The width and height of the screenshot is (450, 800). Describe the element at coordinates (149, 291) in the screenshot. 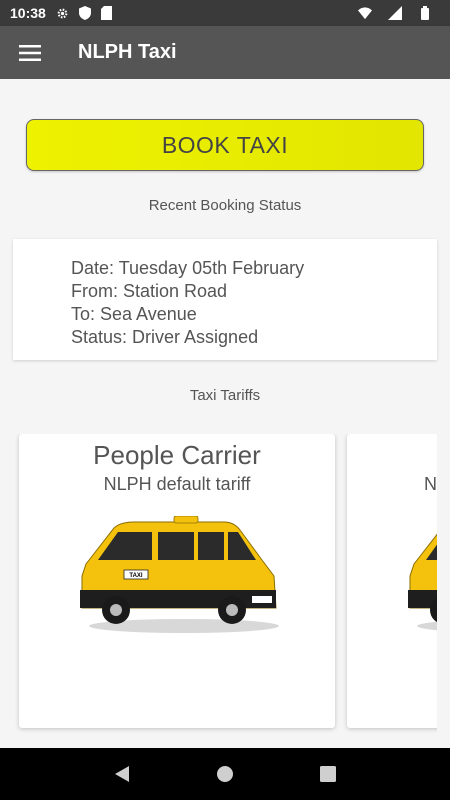

I see `booking-from: From: Station Road` at that location.